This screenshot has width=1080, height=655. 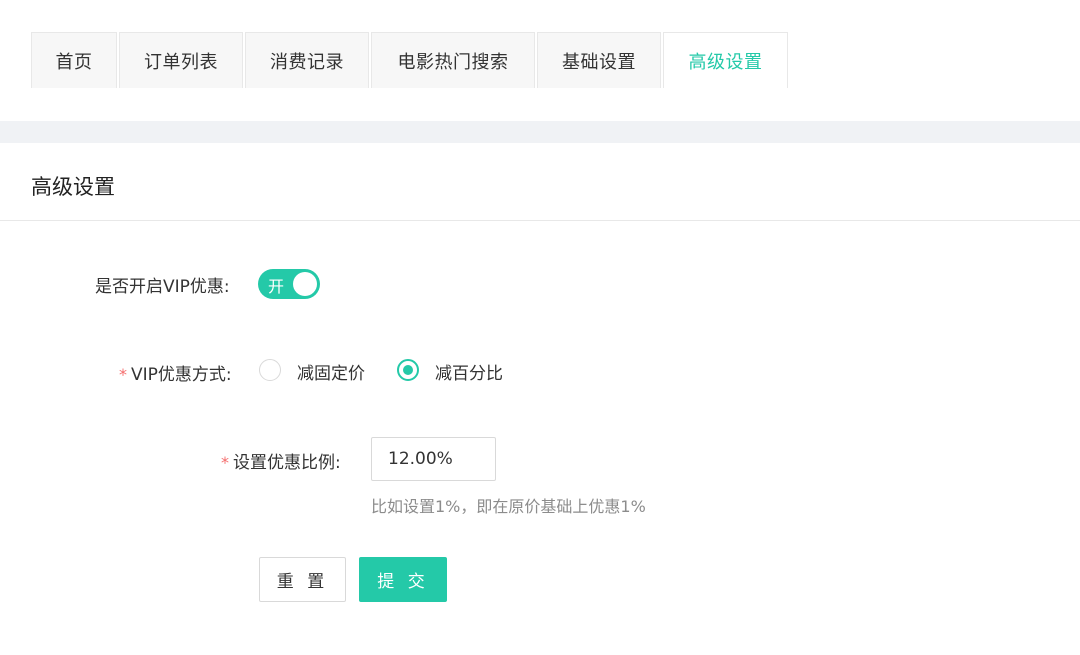 What do you see at coordinates (305, 284) in the screenshot?
I see `switch-knob` at bounding box center [305, 284].